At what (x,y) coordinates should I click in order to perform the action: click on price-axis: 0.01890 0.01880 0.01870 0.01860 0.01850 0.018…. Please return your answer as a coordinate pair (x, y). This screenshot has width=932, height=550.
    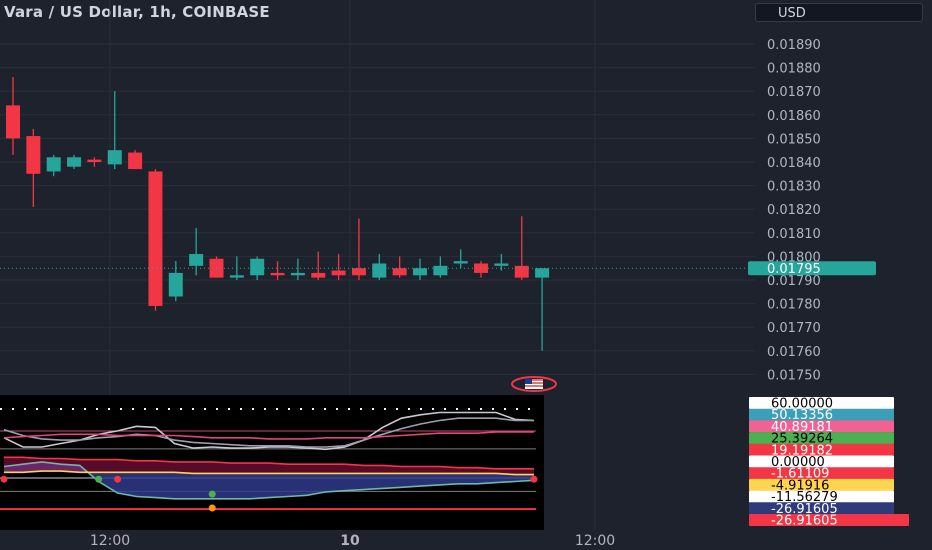
    Looking at the image, I should click on (794, 210).